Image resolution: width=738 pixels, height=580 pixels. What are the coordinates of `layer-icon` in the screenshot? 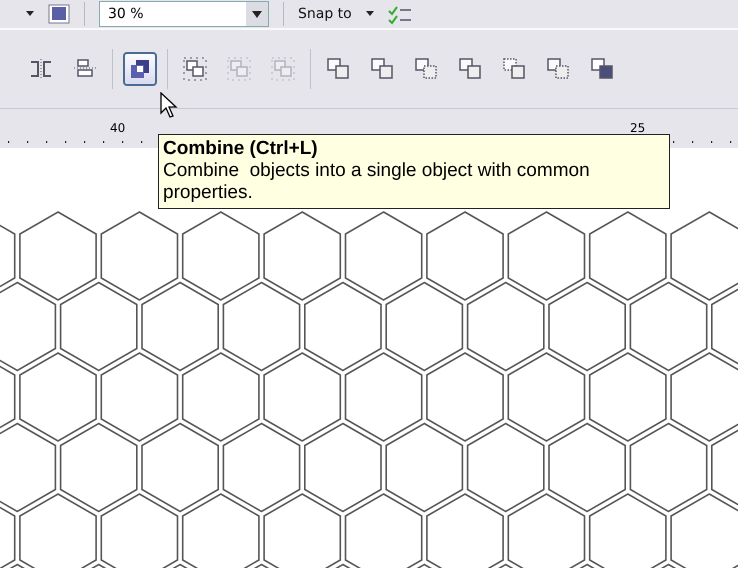 It's located at (59, 14).